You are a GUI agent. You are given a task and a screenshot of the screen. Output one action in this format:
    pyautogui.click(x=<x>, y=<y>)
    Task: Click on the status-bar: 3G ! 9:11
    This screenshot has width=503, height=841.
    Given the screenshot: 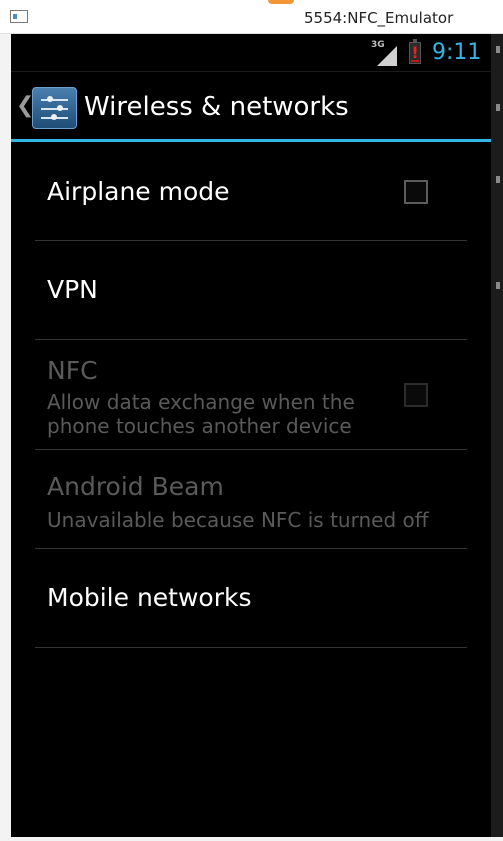 What is the action you would take?
    pyautogui.click(x=251, y=53)
    